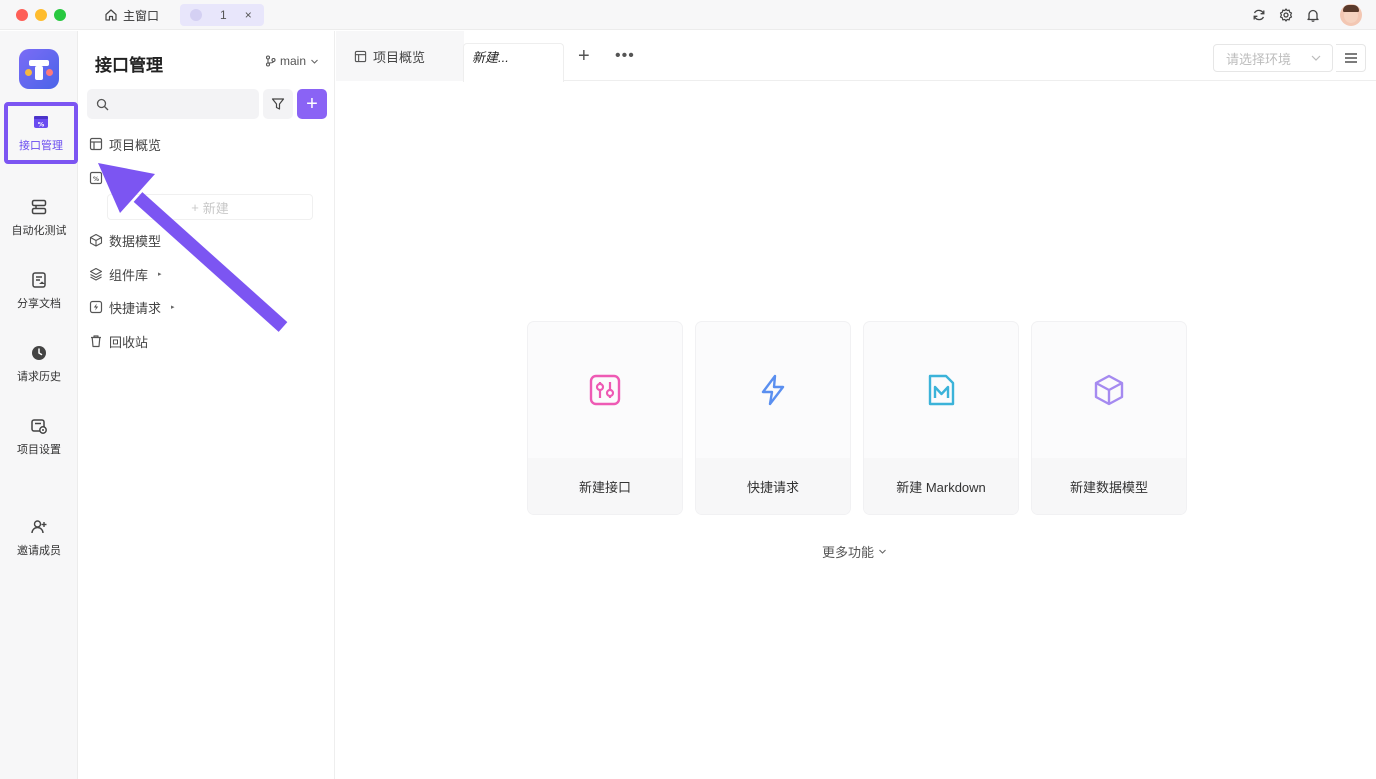 This screenshot has width=1376, height=779. I want to click on tab-bar: 项目概览 新建... + ••• 请选择环境, so click(856, 56).